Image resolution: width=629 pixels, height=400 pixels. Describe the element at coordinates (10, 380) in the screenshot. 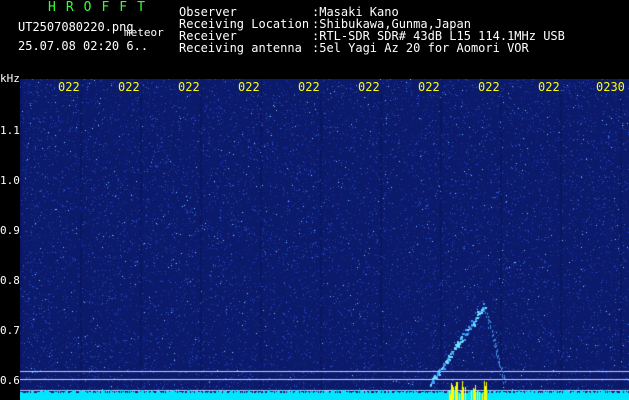

I see `y-tick-label: 0.6` at that location.